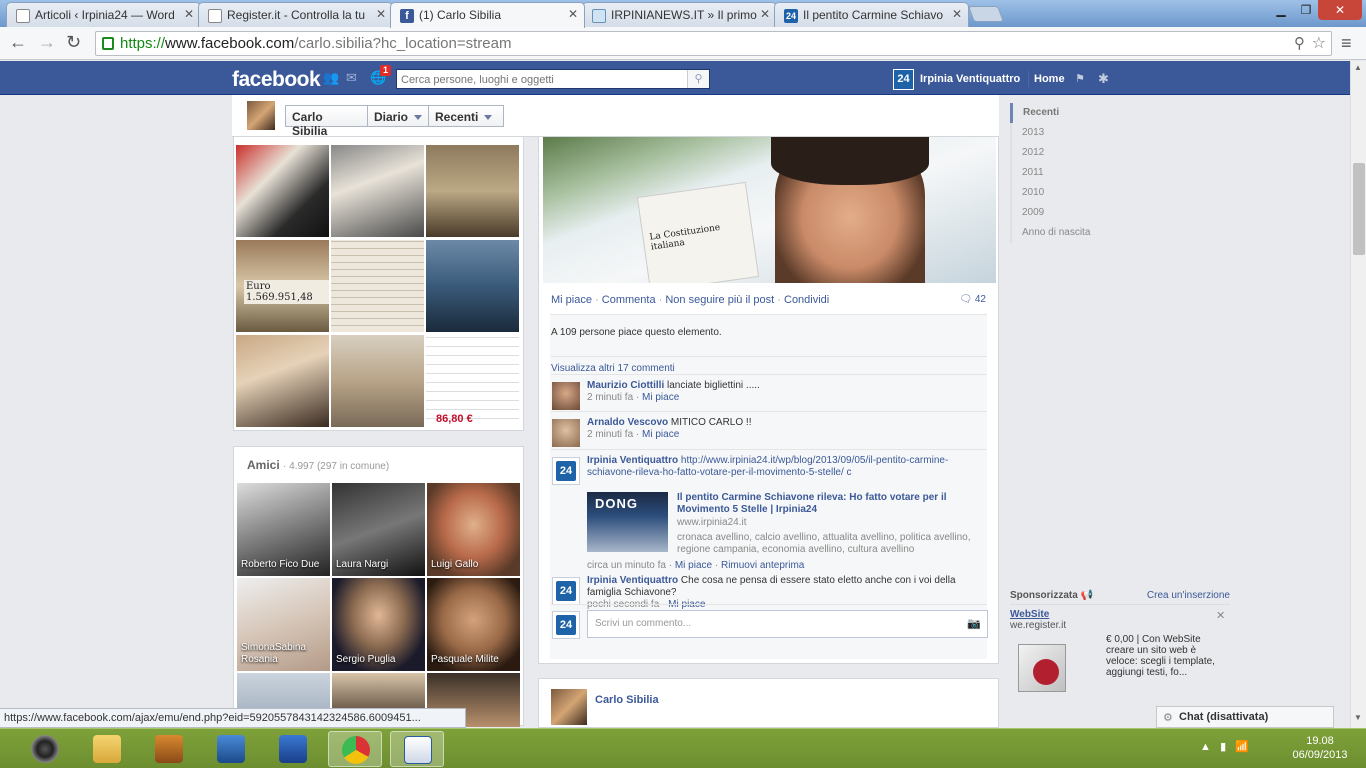 Image resolution: width=1366 pixels, height=768 pixels. Describe the element at coordinates (1306, 10) in the screenshot. I see `maximize-button: ❐` at that location.